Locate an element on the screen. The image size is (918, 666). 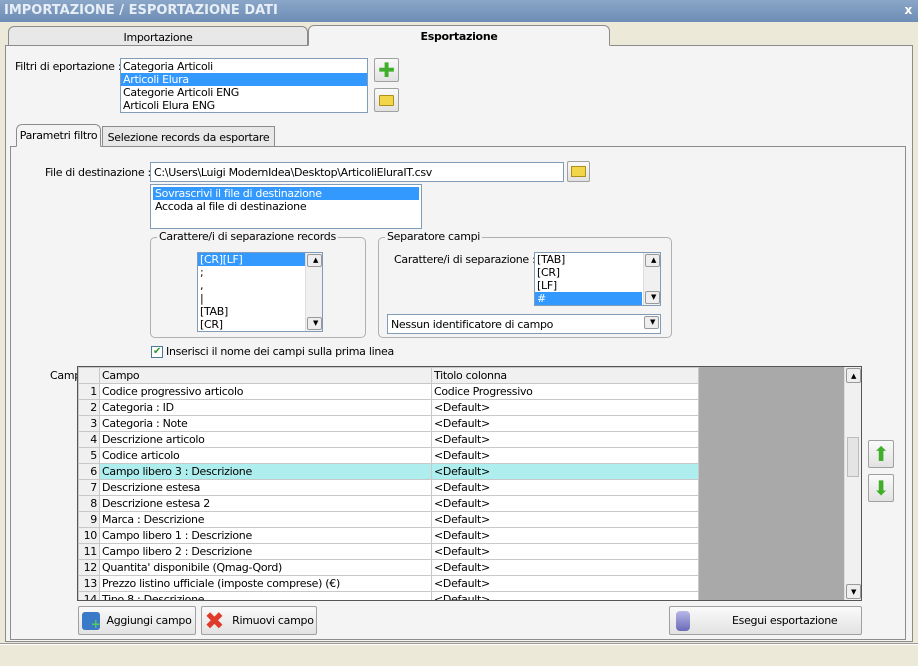
cell-campo: Marca : Descrizione is located at coordinates (265, 519).